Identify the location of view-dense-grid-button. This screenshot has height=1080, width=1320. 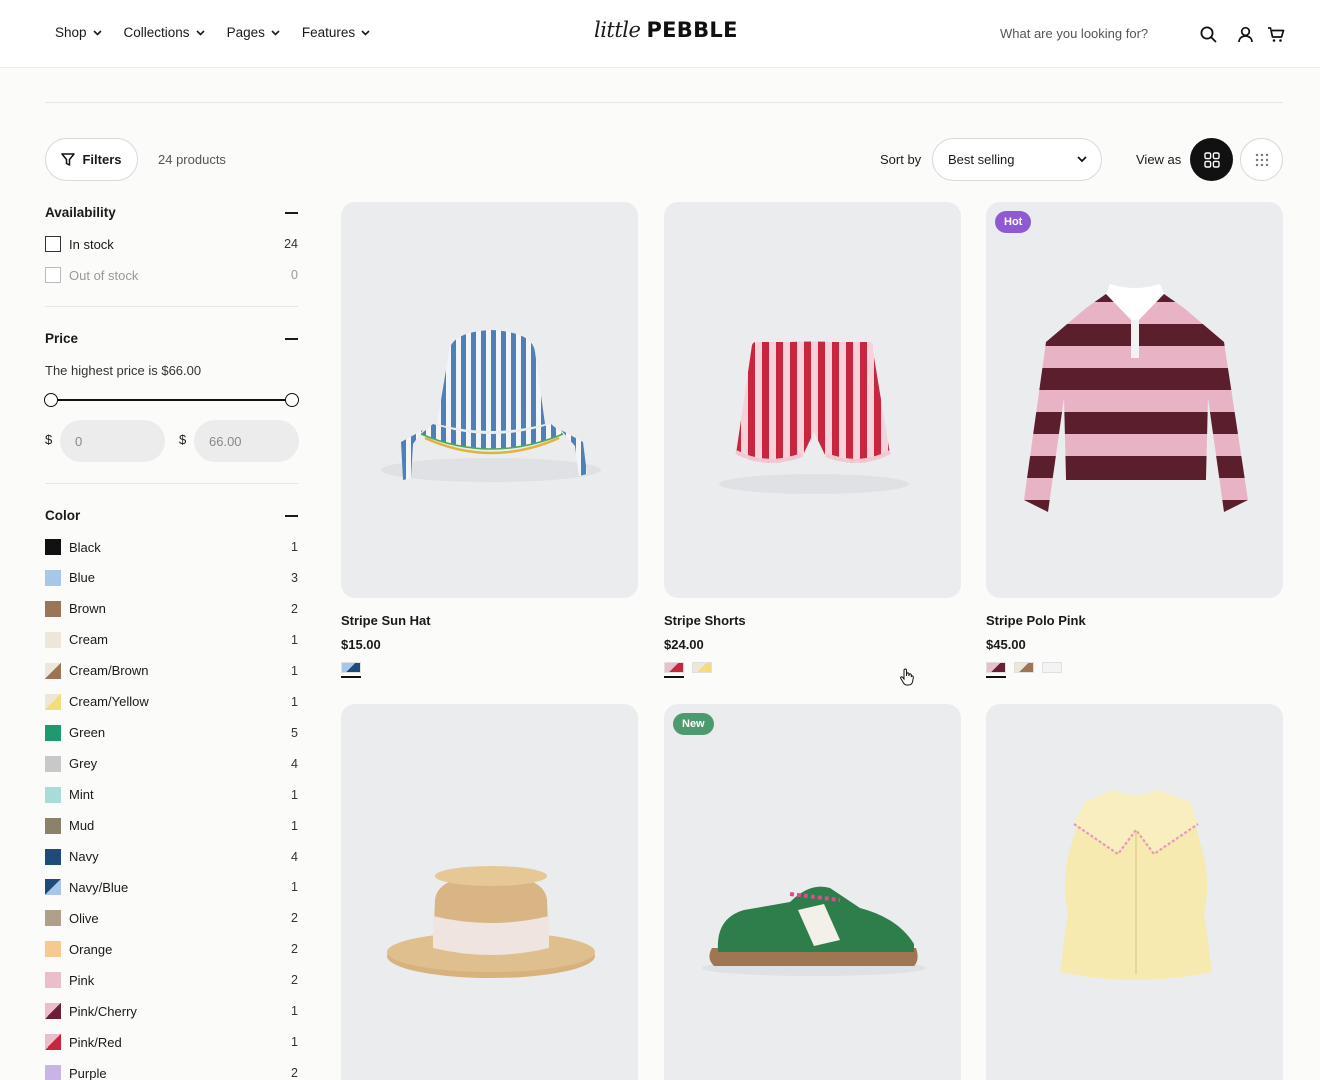
(1261, 159).